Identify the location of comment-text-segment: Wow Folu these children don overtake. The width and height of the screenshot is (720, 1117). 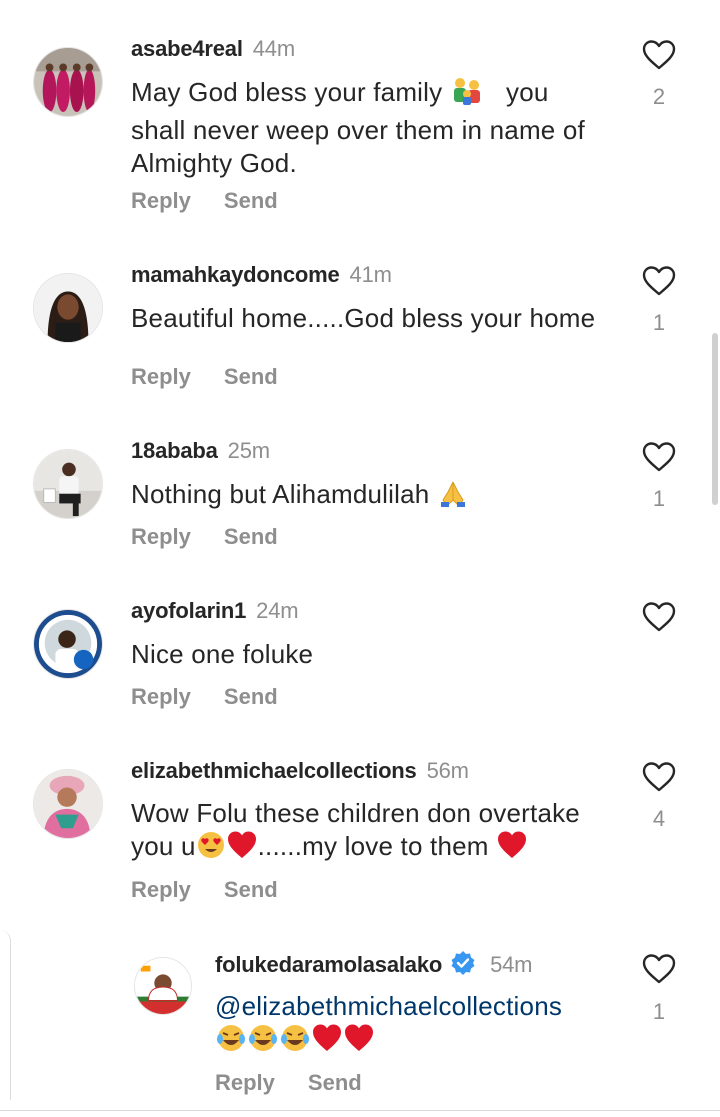
(355, 813).